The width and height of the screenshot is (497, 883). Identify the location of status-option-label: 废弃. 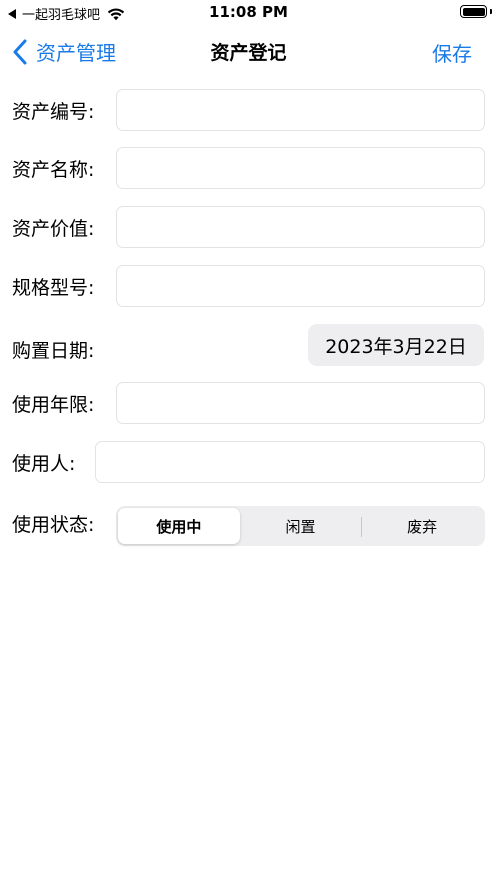
(422, 526).